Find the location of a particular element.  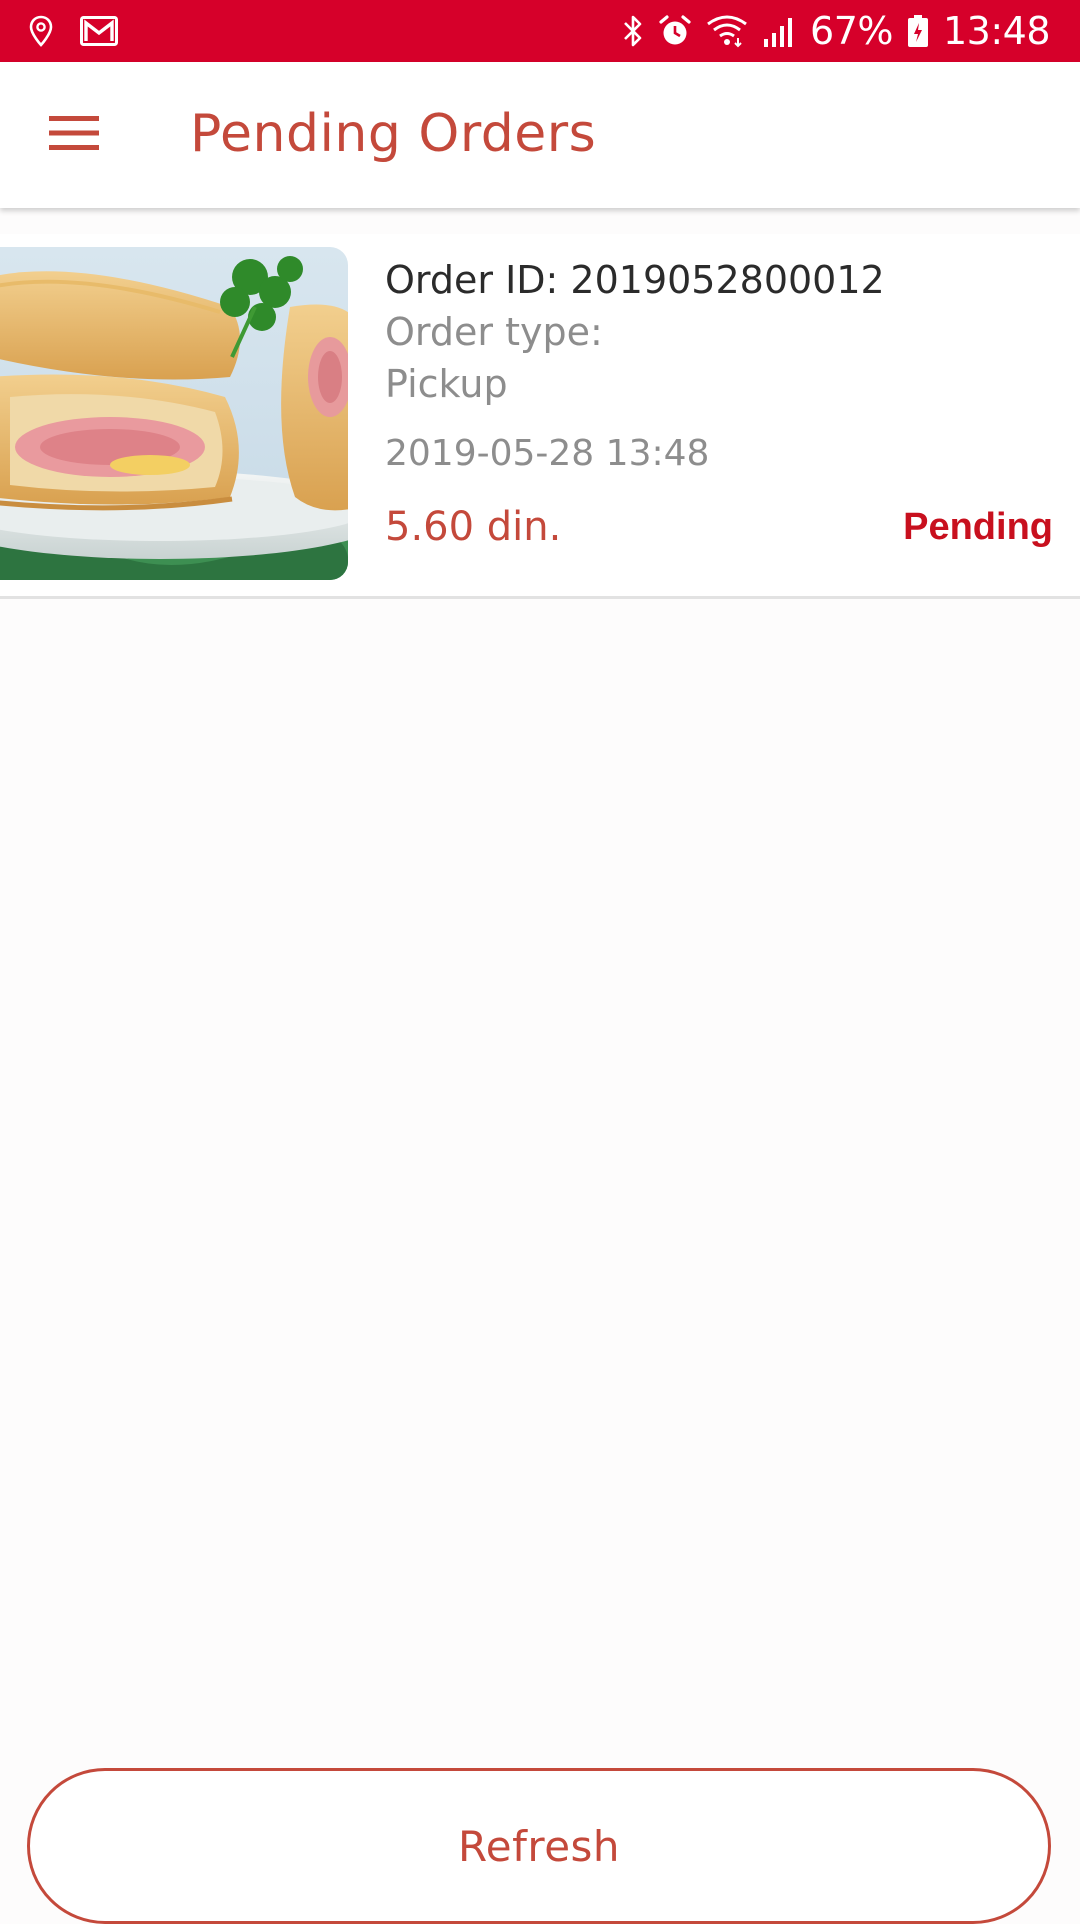

alarm-icon is located at coordinates (675, 31).